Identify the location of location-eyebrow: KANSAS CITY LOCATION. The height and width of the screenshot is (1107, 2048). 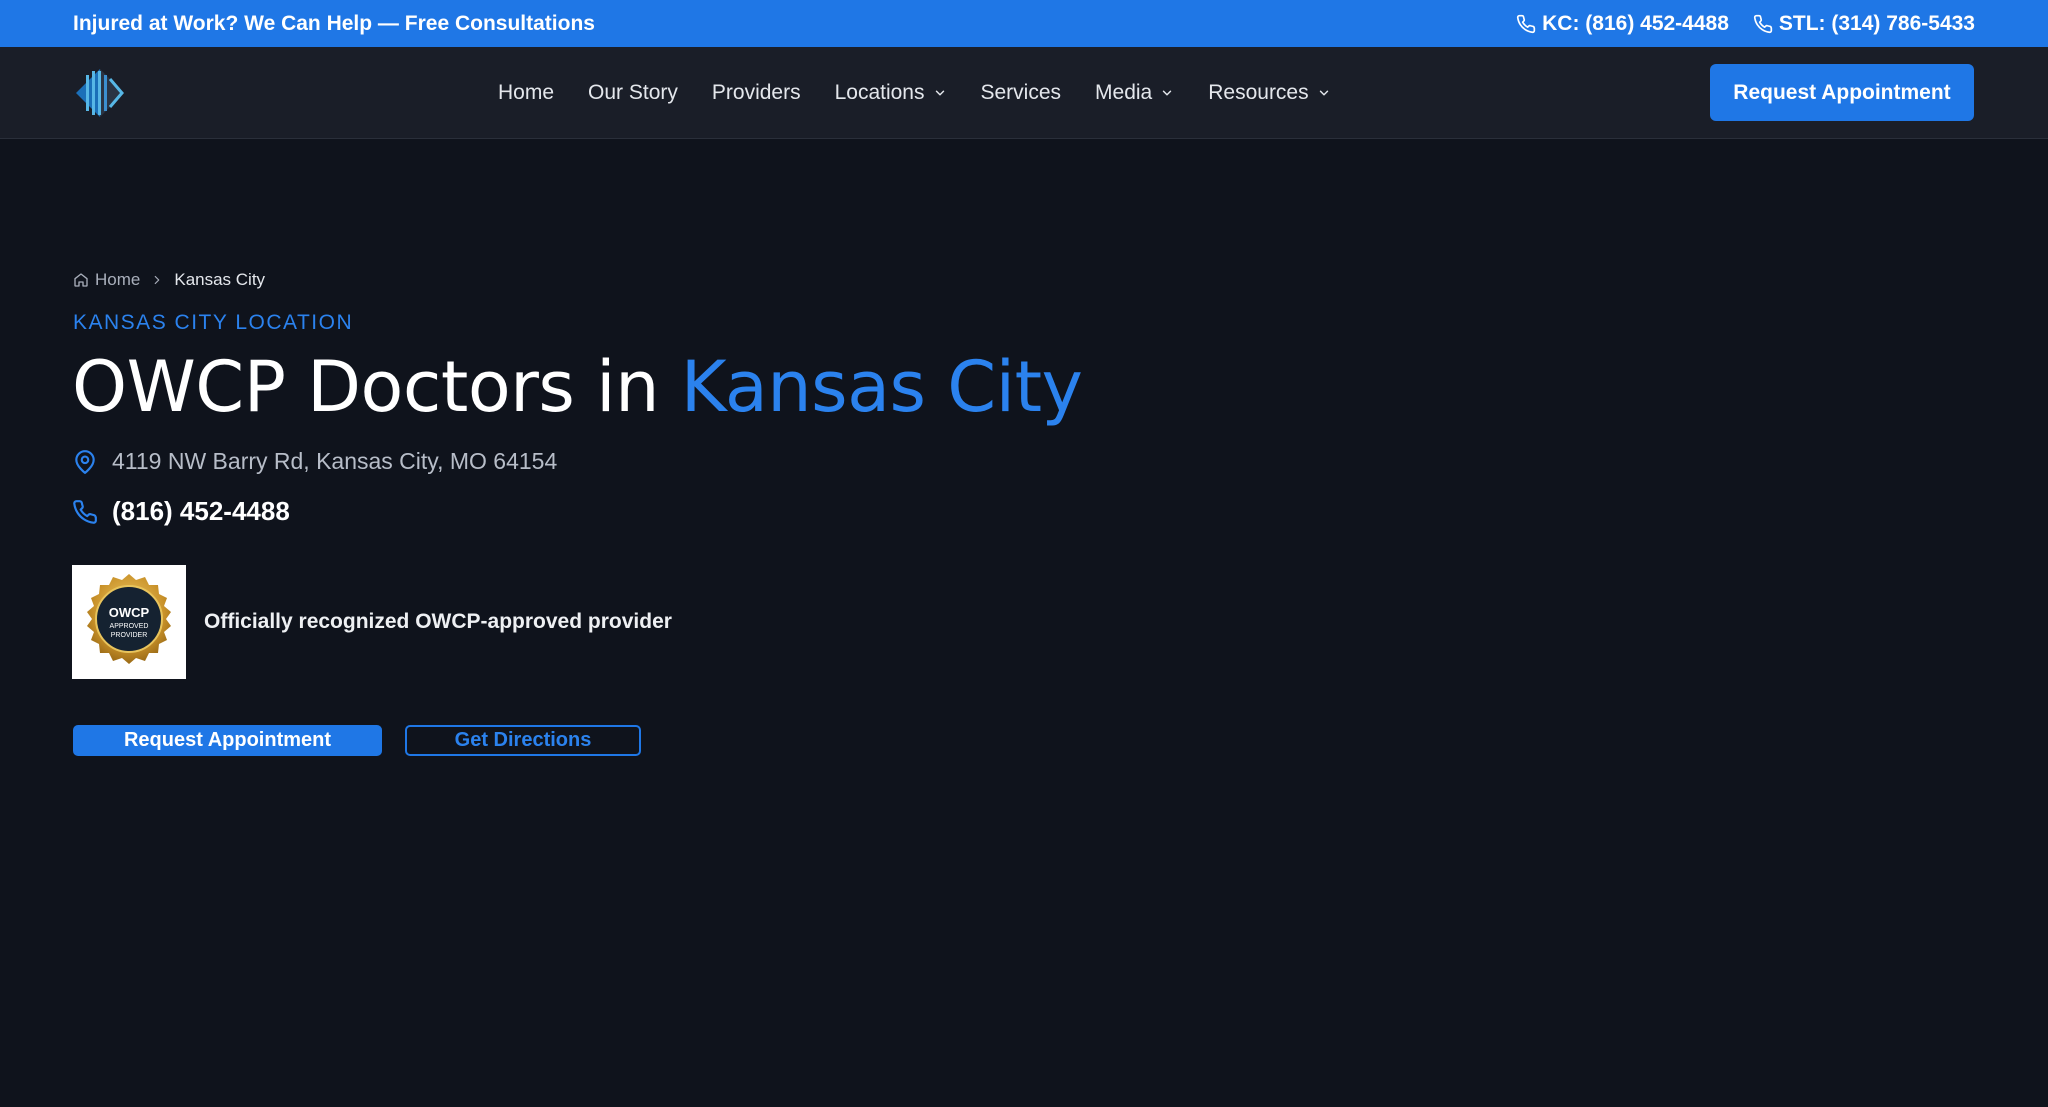
(213, 322).